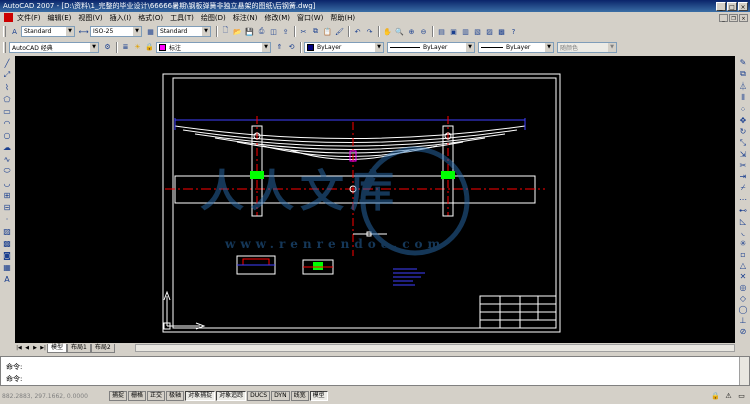  I want to click on layer-select: 标注 ▼, so click(213, 47).